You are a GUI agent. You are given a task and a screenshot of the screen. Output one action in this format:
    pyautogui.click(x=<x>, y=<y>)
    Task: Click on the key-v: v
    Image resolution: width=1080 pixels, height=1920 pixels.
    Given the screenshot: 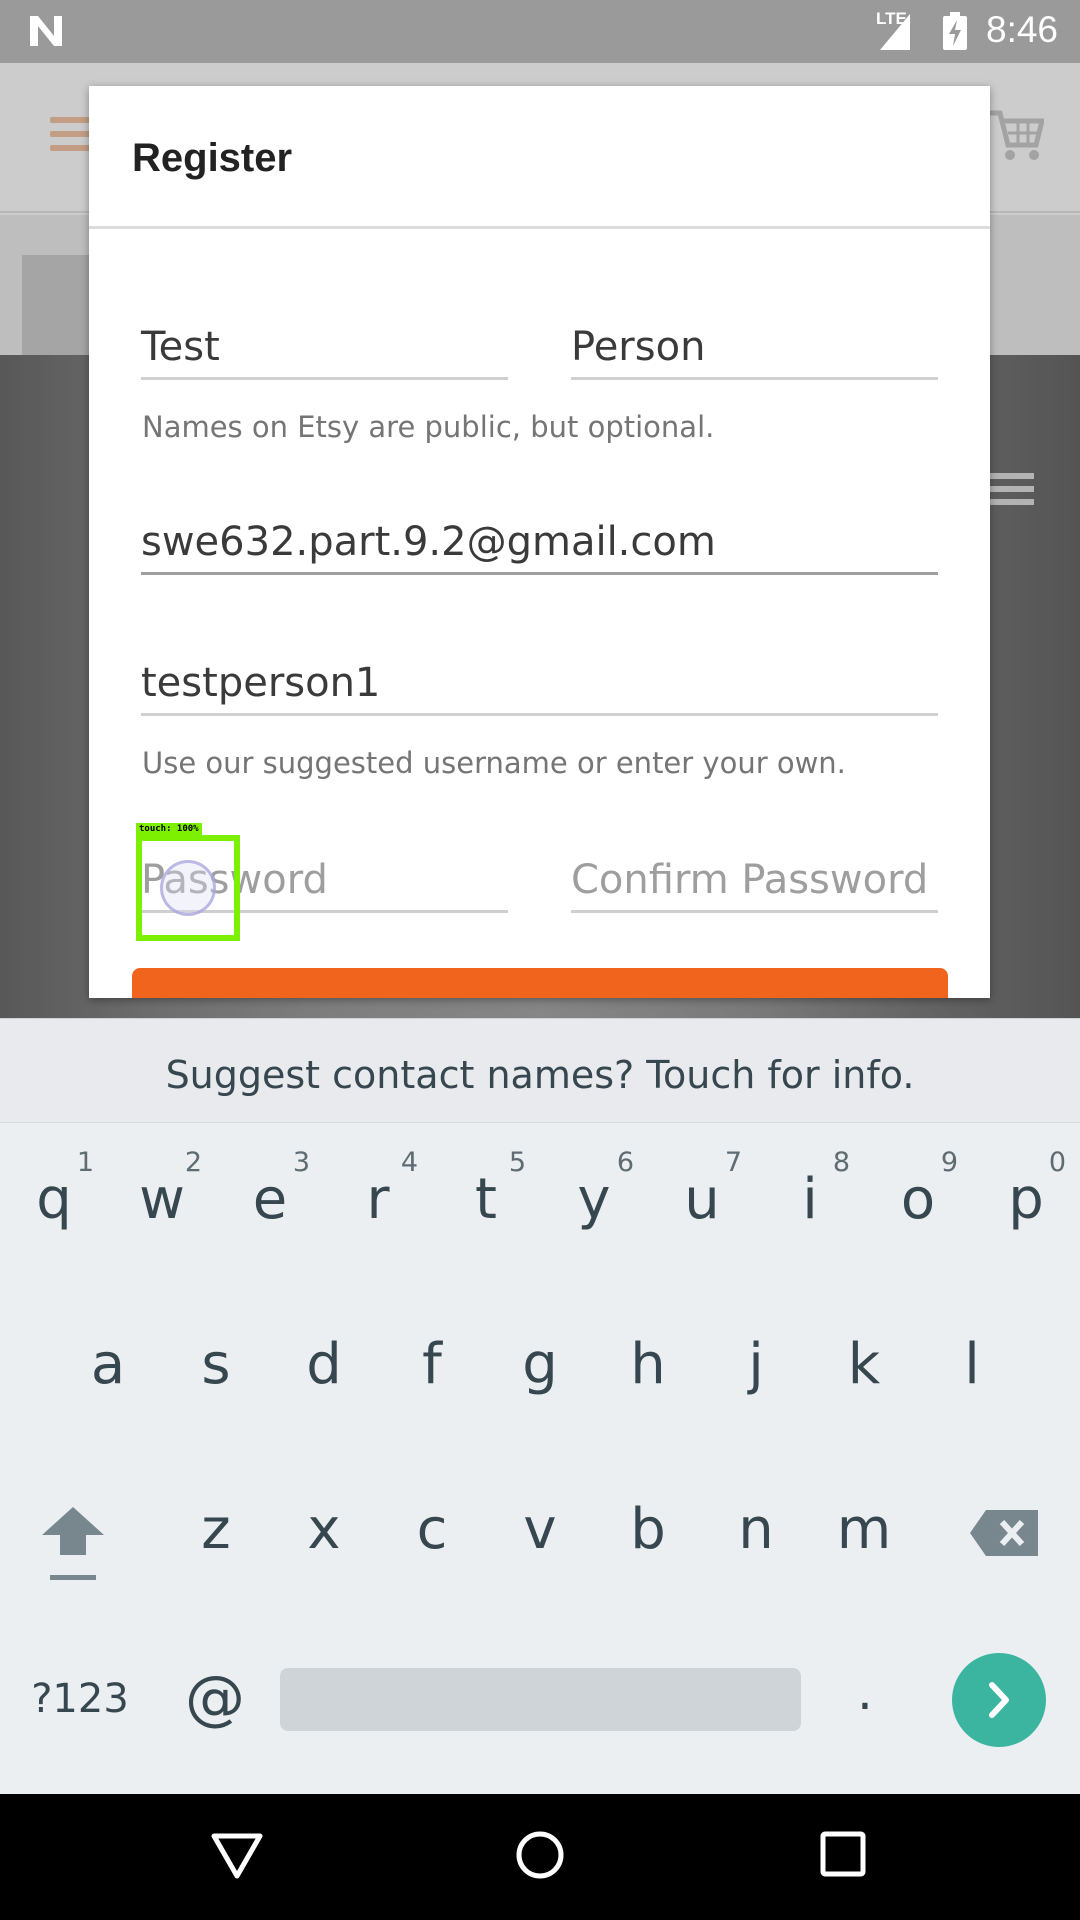 What is the action you would take?
    pyautogui.click(x=540, y=1533)
    